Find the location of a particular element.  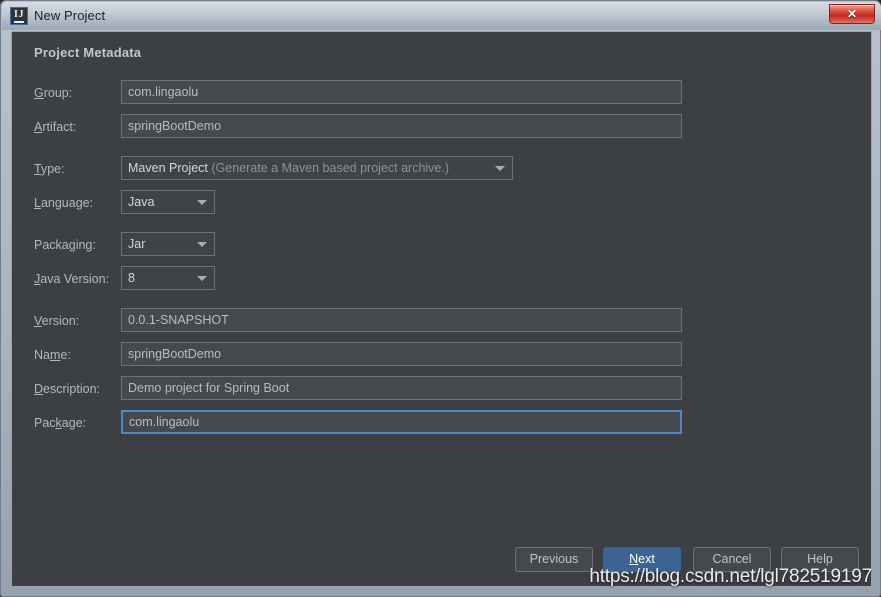

java-version-label: Java Version: is located at coordinates (72, 279).